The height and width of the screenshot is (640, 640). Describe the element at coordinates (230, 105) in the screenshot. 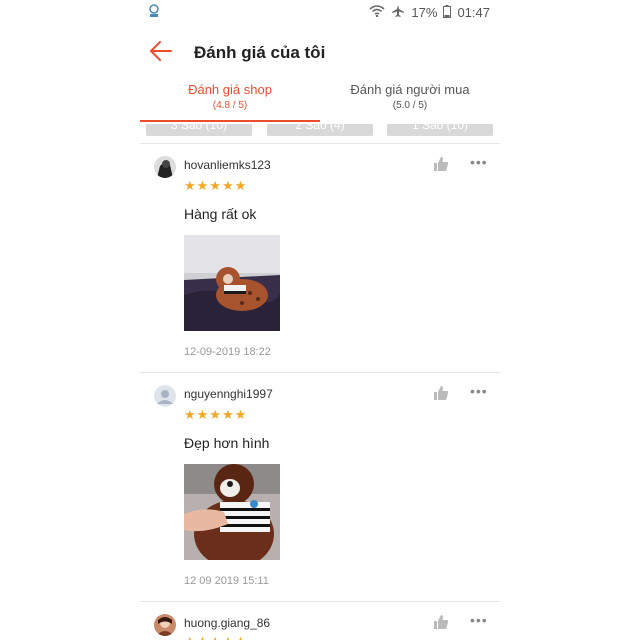

I see `tab-score: (4.8 / 5)` at that location.